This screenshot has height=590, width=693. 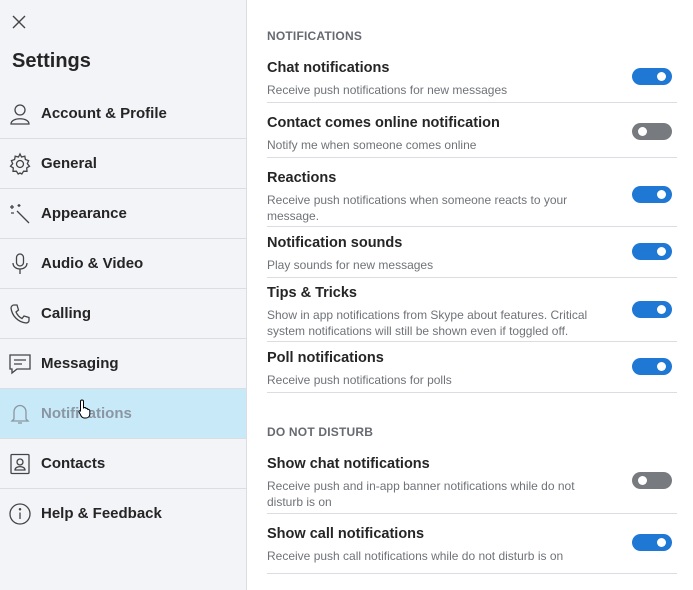 What do you see at coordinates (66, 313) in the screenshot?
I see `sidebar-item-label: Calling` at bounding box center [66, 313].